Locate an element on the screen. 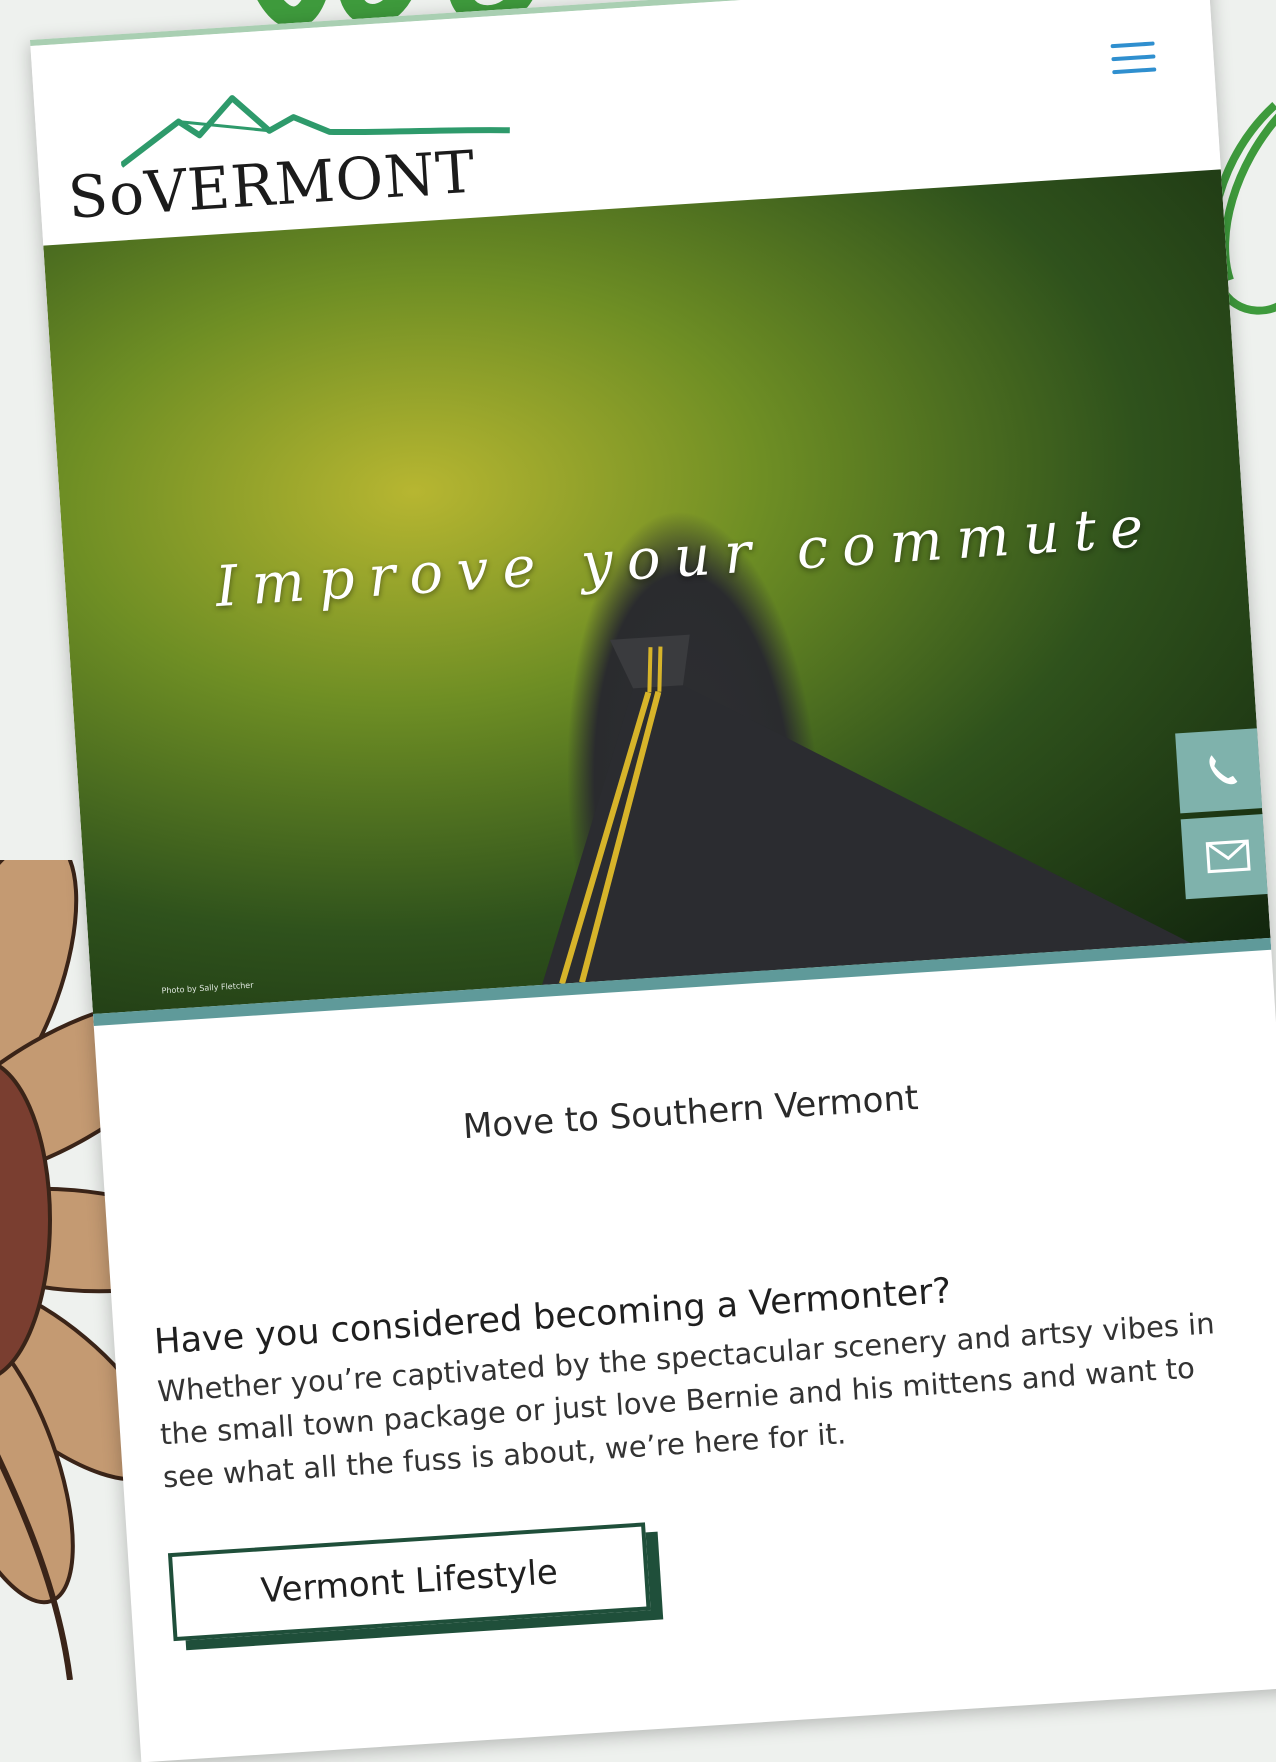 The image size is (1276, 1762). contact-side-buttons is located at coordinates (1225, 816).